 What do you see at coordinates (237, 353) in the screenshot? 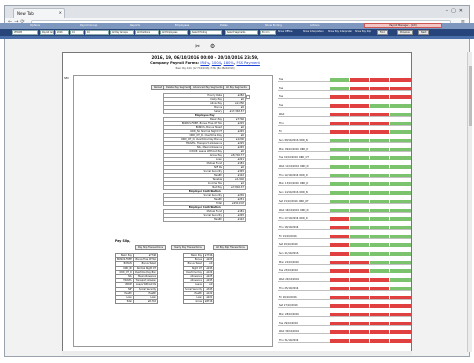
I see `horizontal-scrollbar` at bounding box center [237, 353].